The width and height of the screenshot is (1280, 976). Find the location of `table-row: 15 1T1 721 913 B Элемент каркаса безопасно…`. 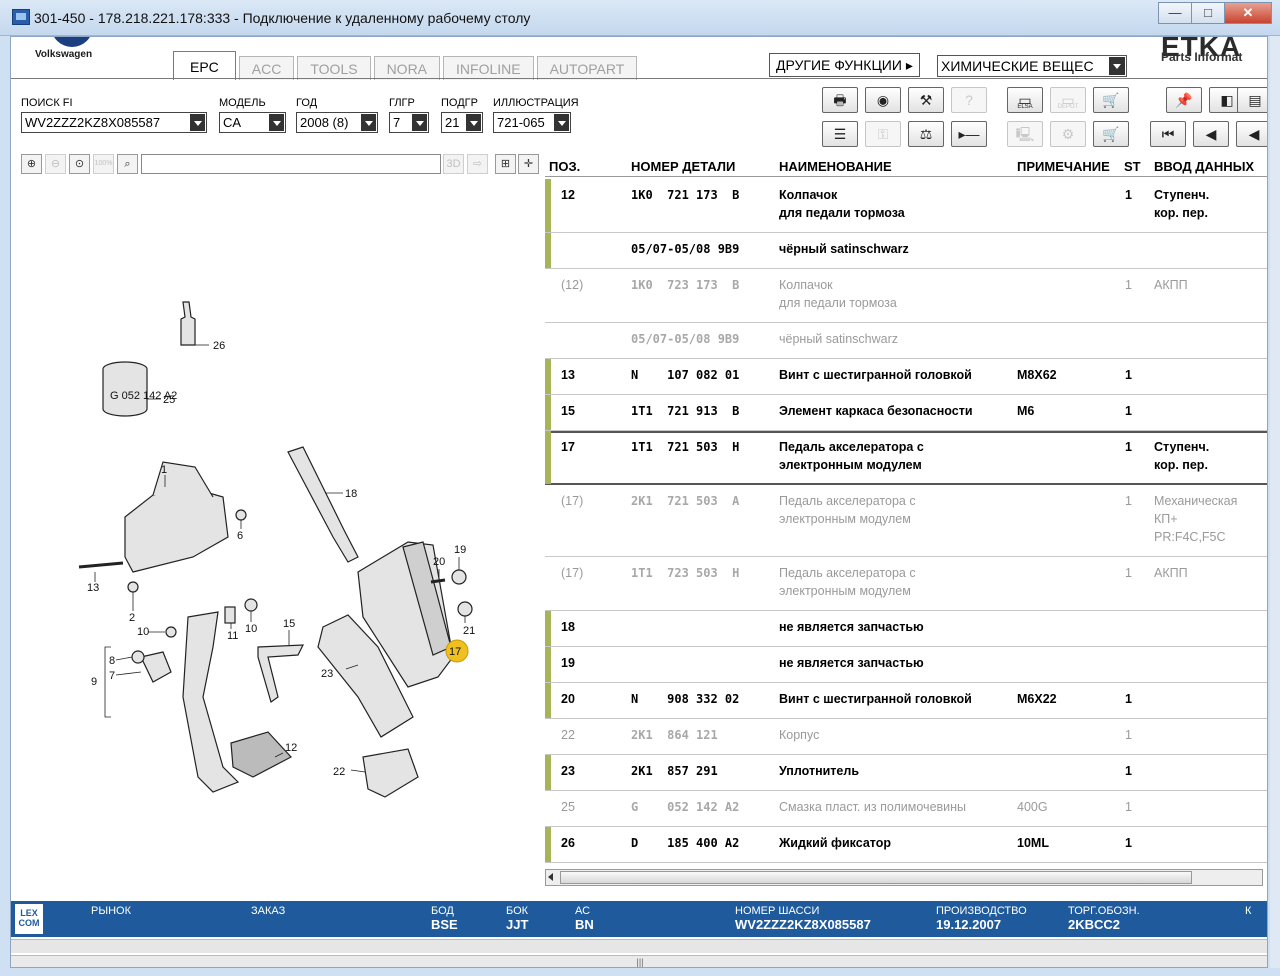

table-row: 15 1T1 721 913 B Элемент каркаса безопасно… is located at coordinates (906, 413).